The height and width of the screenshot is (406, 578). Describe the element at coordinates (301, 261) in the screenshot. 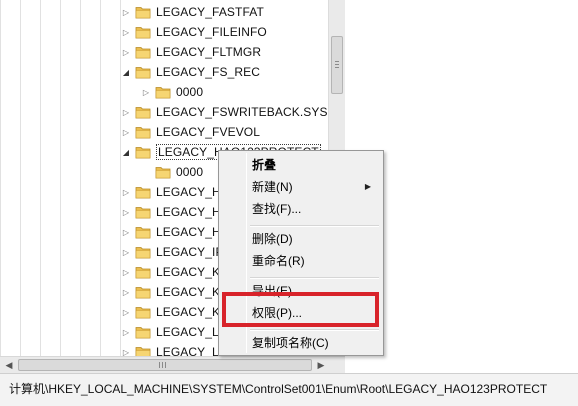

I see `menu-item-rename: 重命名(R)` at that location.